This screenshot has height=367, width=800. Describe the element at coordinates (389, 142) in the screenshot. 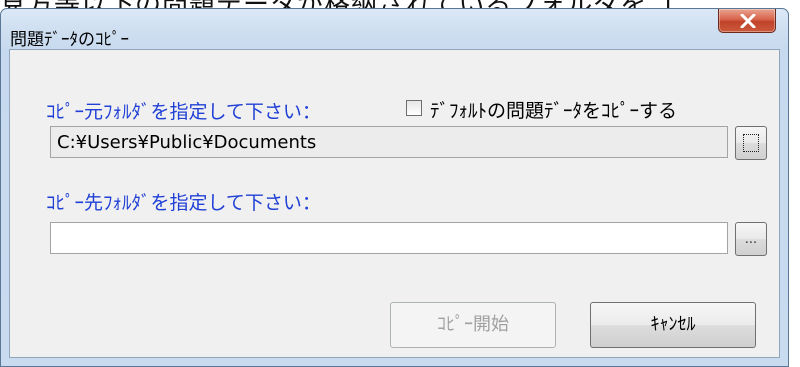

I see `source-path-field: C:¥Users¥Public¥Documents` at that location.